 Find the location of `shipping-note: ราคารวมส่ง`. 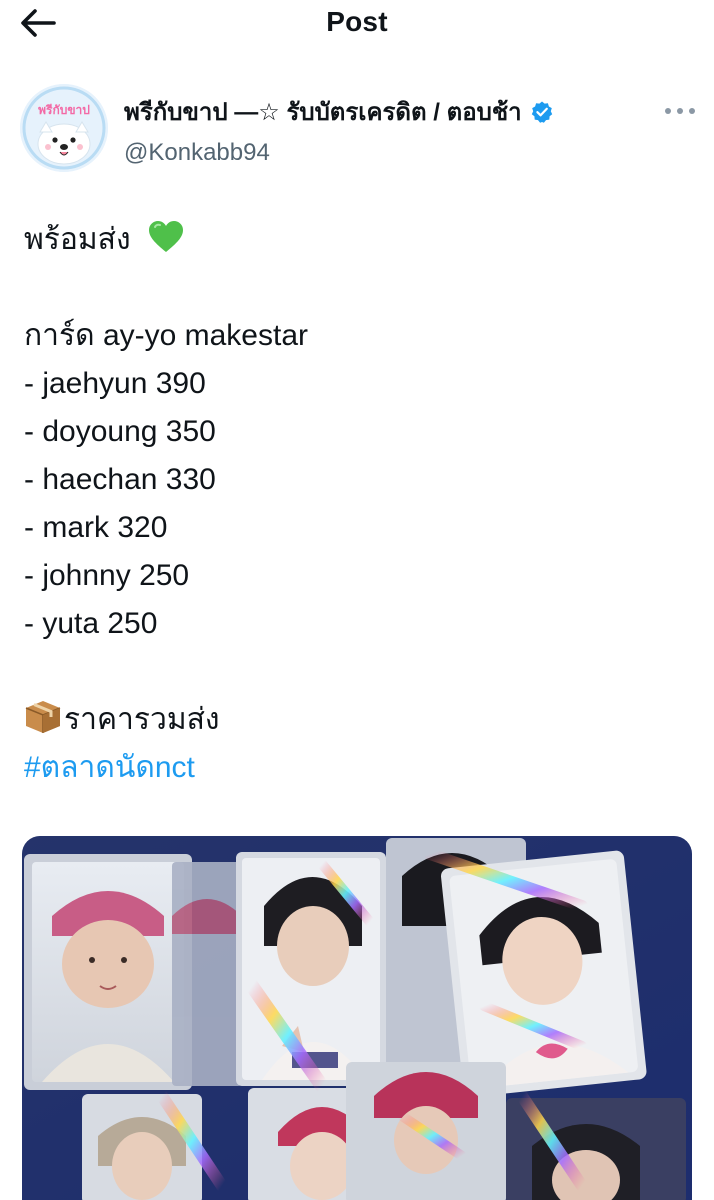

shipping-note: ราคารวมส่ง is located at coordinates (142, 719).